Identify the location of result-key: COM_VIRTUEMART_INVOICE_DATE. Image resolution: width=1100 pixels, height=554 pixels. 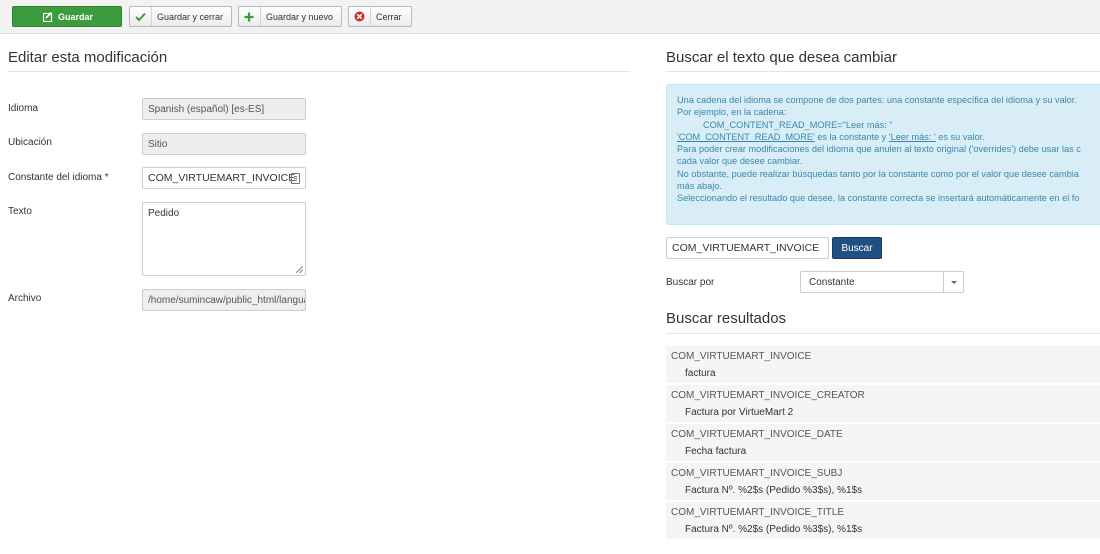
(757, 434).